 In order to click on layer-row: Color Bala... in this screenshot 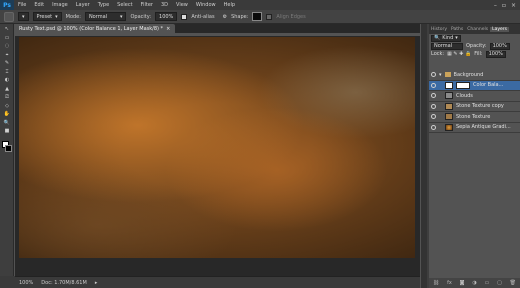, I will do `click(474, 85)`.